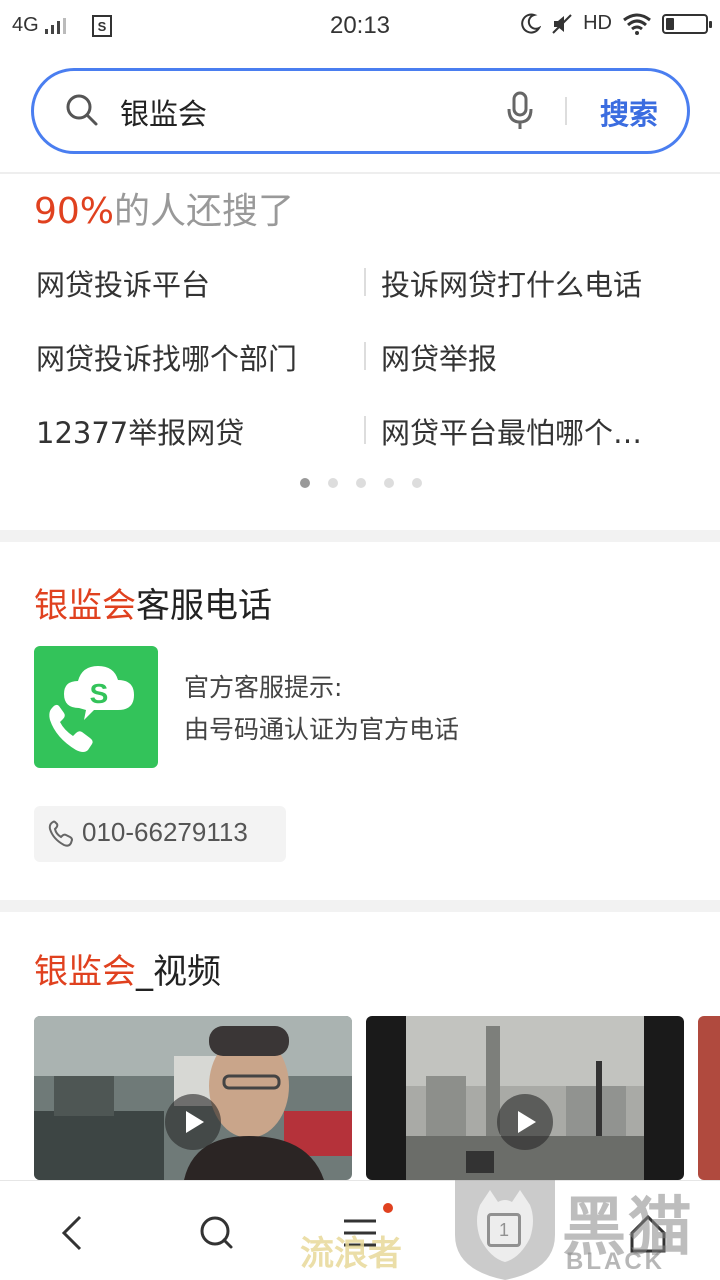 Image resolution: width=720 pixels, height=1280 pixels. I want to click on related-search-item: 网贷举报, so click(439, 357).